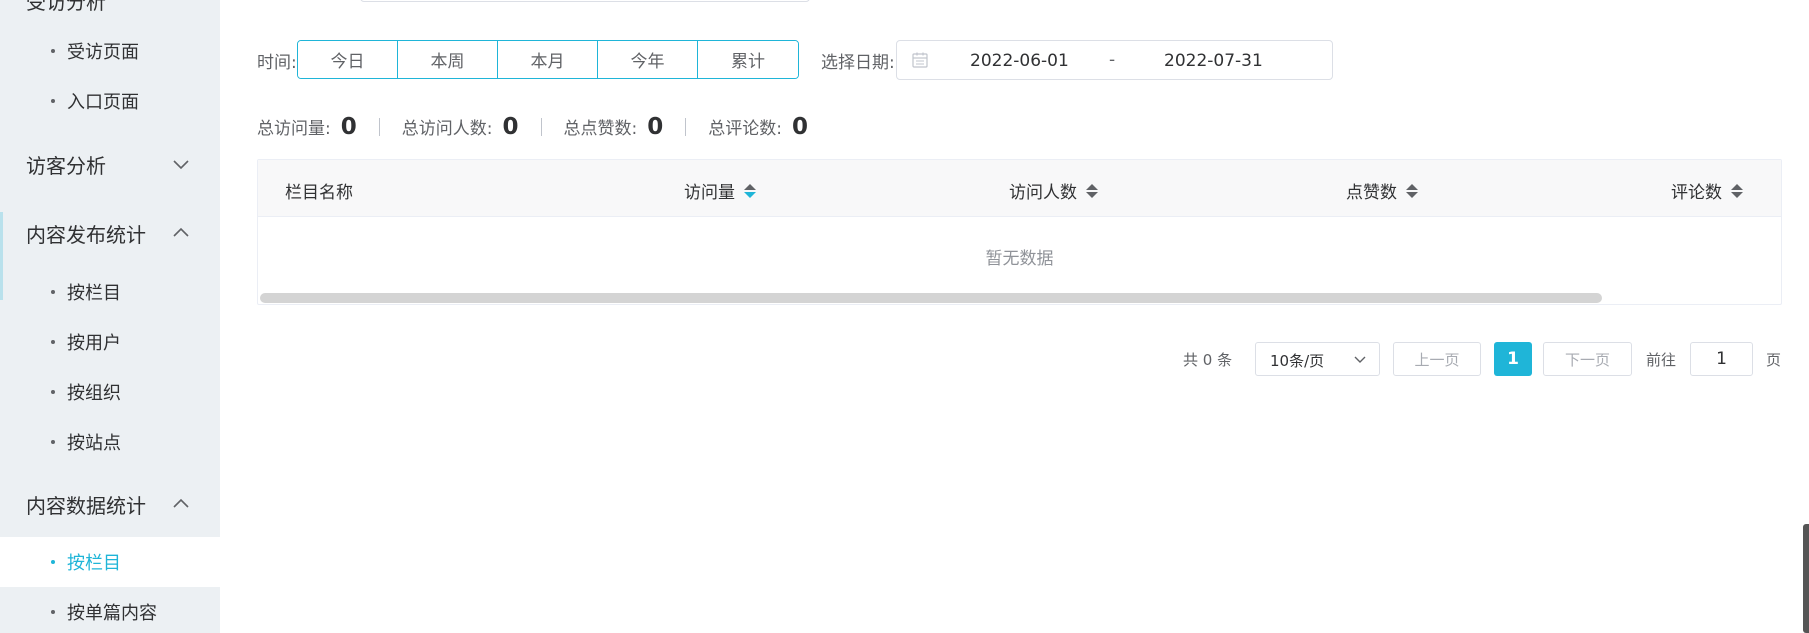 The height and width of the screenshot is (633, 1809). I want to click on time-week-button: 本周, so click(448, 59).